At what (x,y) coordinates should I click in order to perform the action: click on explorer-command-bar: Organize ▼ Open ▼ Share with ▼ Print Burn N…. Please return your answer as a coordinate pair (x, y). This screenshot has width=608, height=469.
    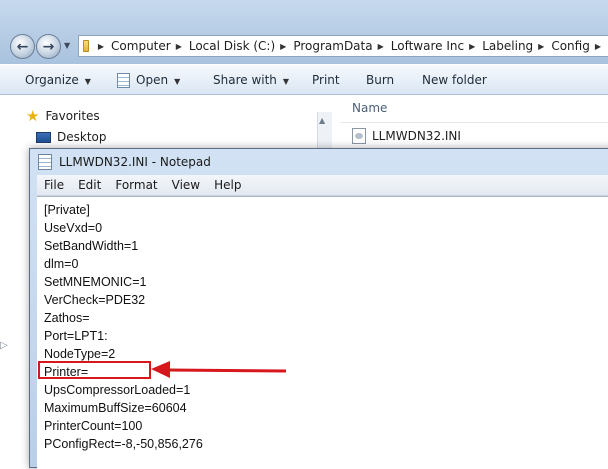
    Looking at the image, I should click on (304, 79).